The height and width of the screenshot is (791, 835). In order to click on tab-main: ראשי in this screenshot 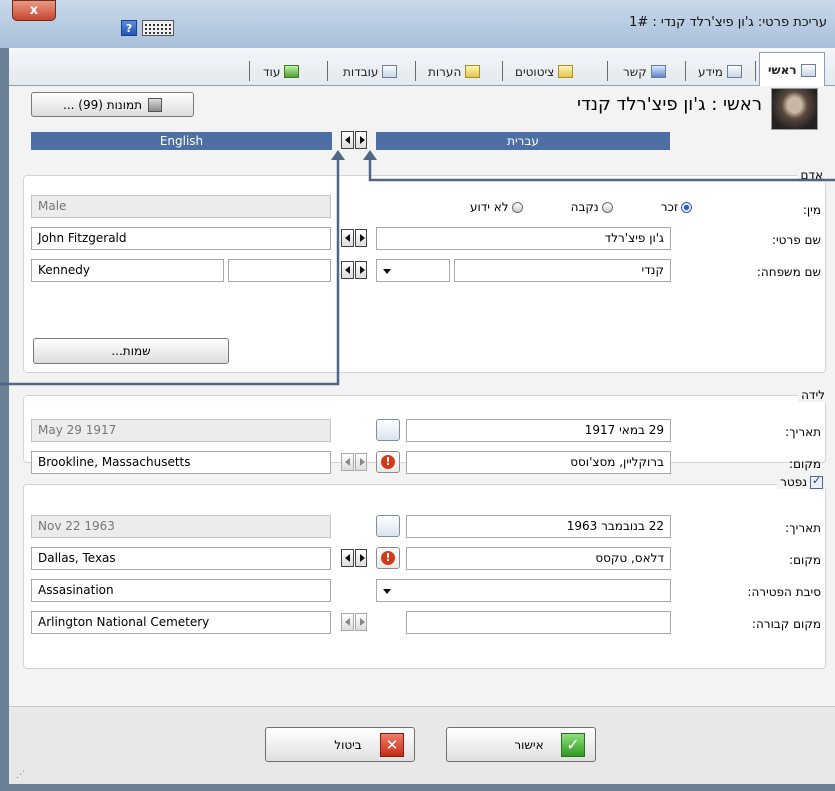, I will do `click(792, 69)`.